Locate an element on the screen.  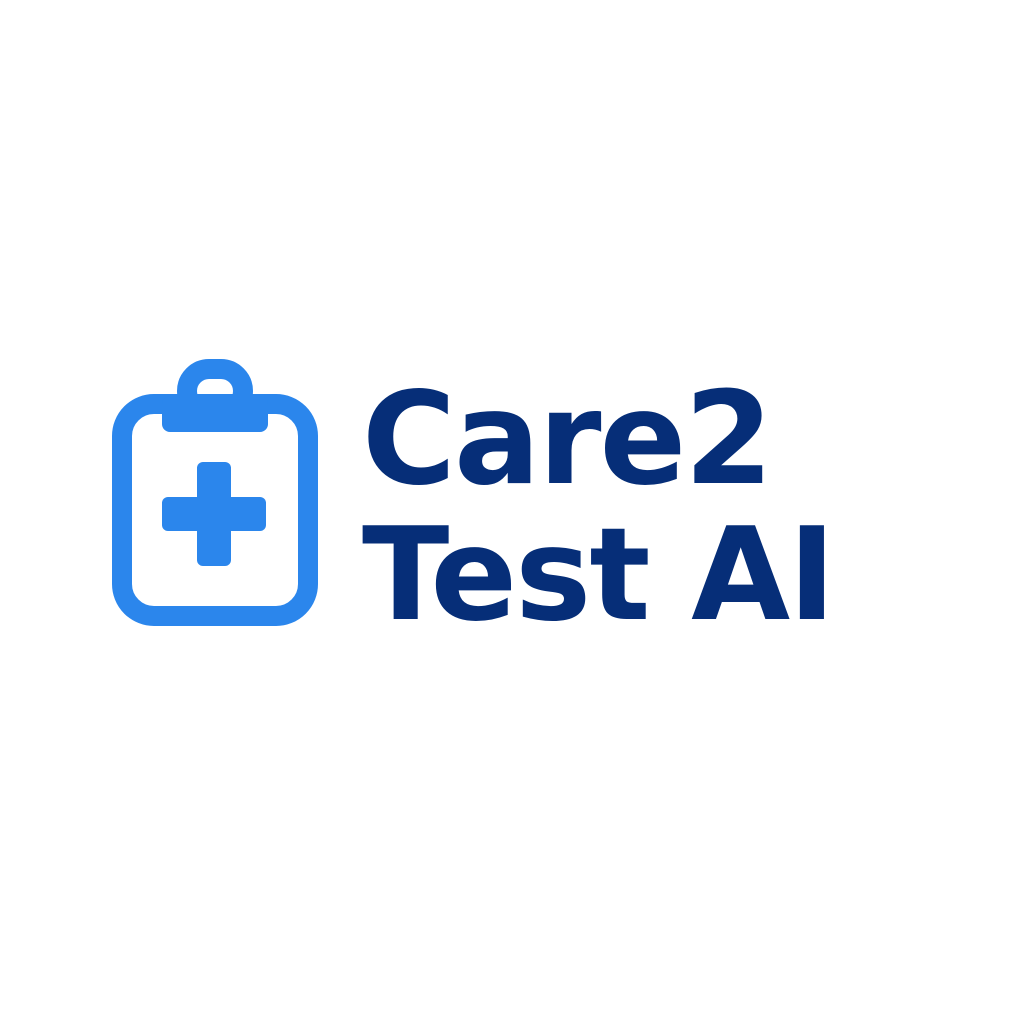
brand-line-2: Test AI is located at coordinates (599, 575).